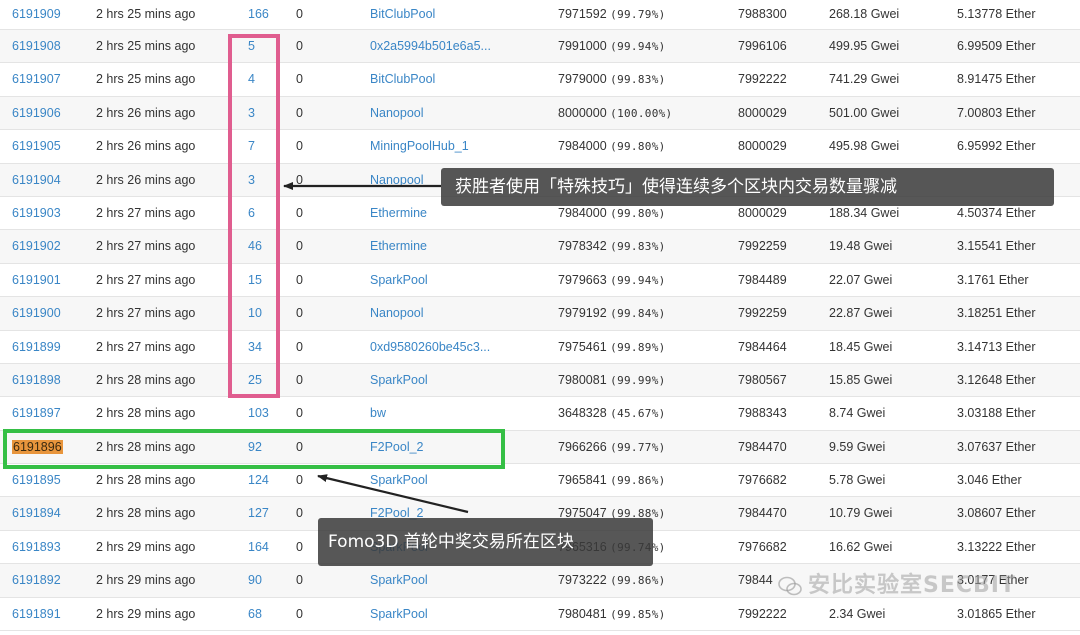 The image size is (1080, 635). What do you see at coordinates (393, 494) in the screenshot?
I see `arrow-to-winning-block` at bounding box center [393, 494].